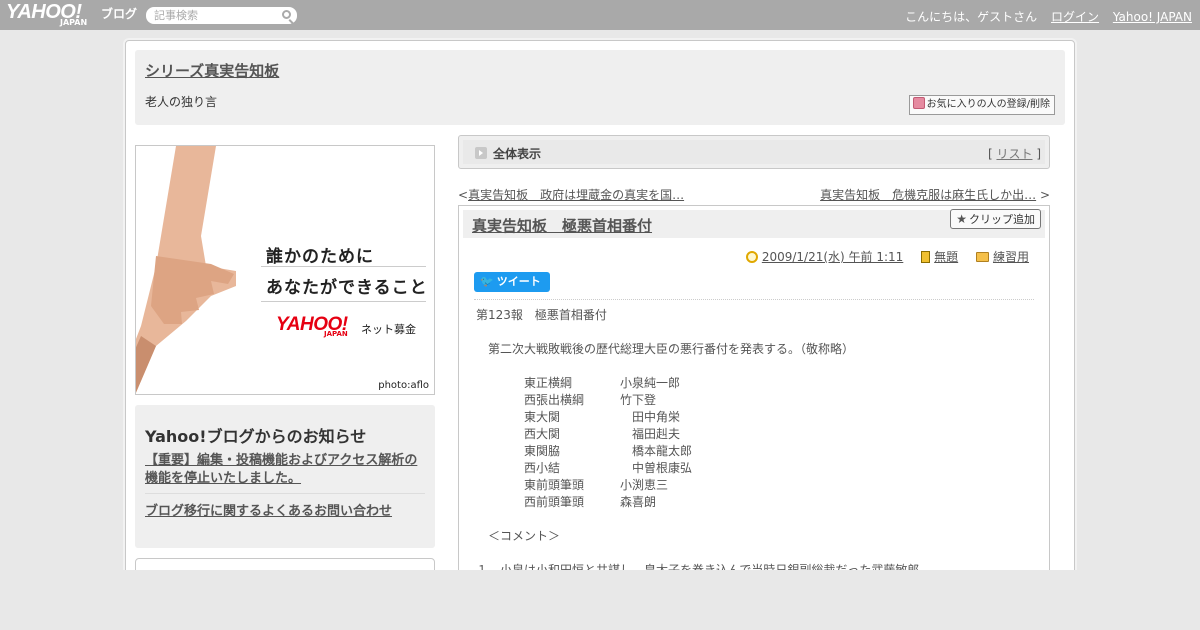 The height and width of the screenshot is (630, 1200). What do you see at coordinates (347, 288) in the screenshot?
I see `ad-headline-2: あなたができること` at bounding box center [347, 288].